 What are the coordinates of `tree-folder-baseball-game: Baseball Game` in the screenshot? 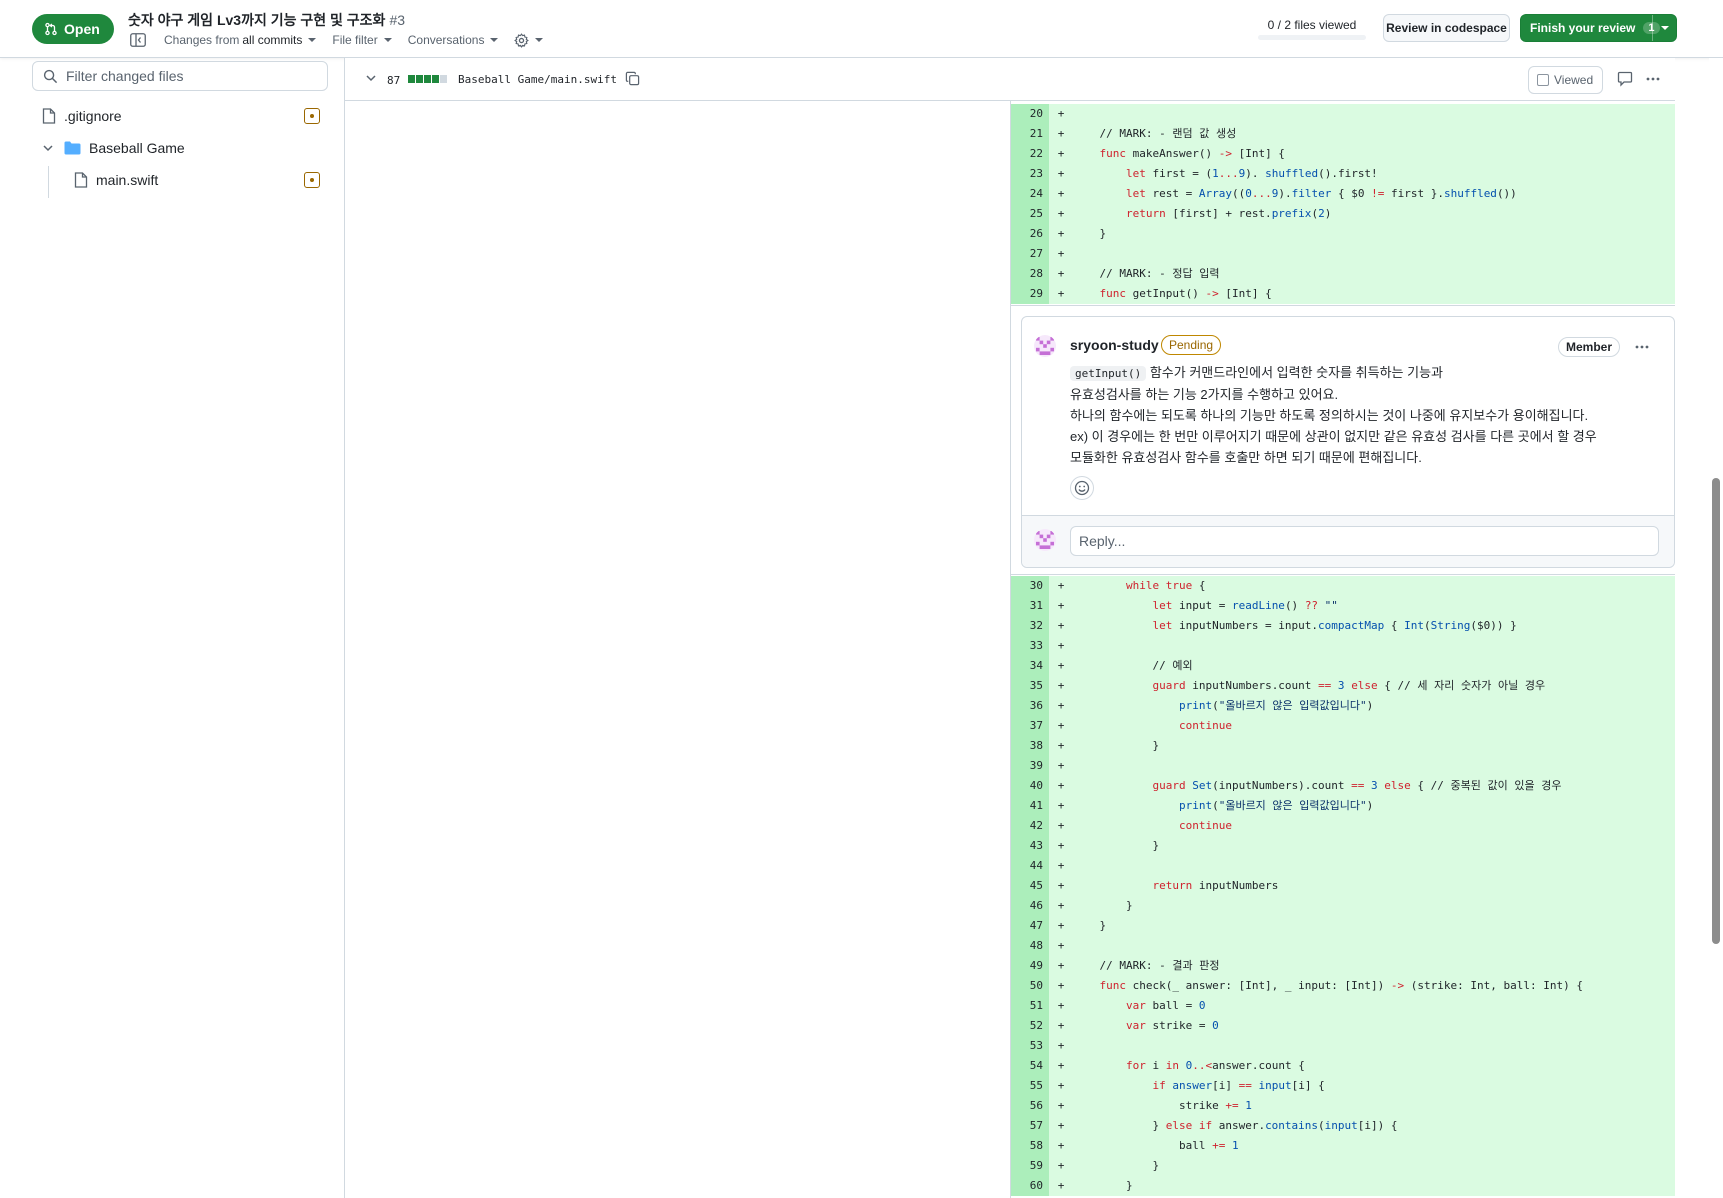 It's located at (113, 148).